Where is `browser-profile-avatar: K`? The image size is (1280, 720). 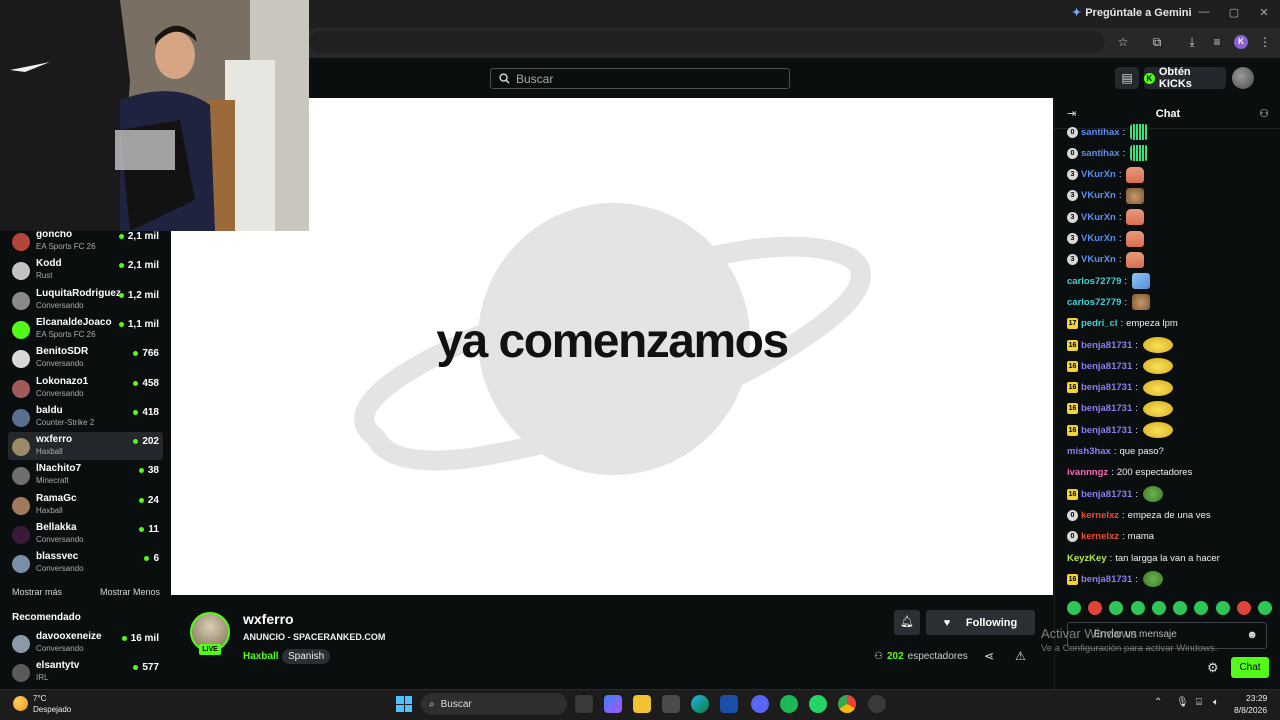 browser-profile-avatar: K is located at coordinates (1241, 42).